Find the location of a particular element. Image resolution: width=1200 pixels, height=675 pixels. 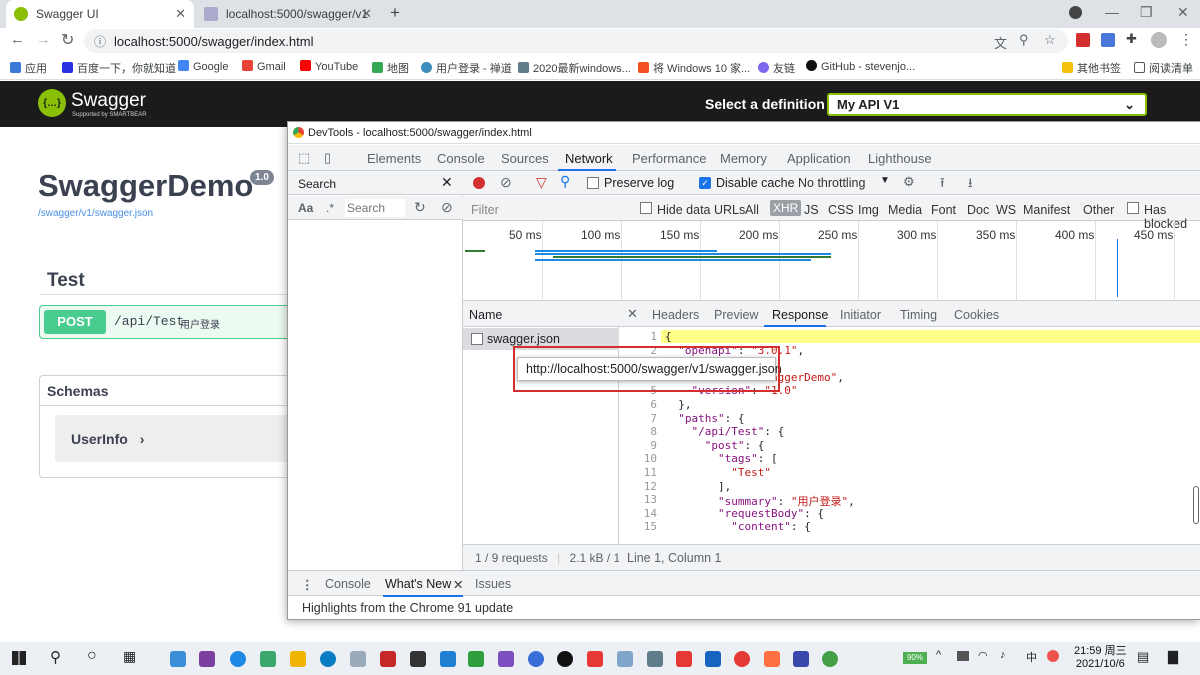

chrome-icon is located at coordinates (742, 659).